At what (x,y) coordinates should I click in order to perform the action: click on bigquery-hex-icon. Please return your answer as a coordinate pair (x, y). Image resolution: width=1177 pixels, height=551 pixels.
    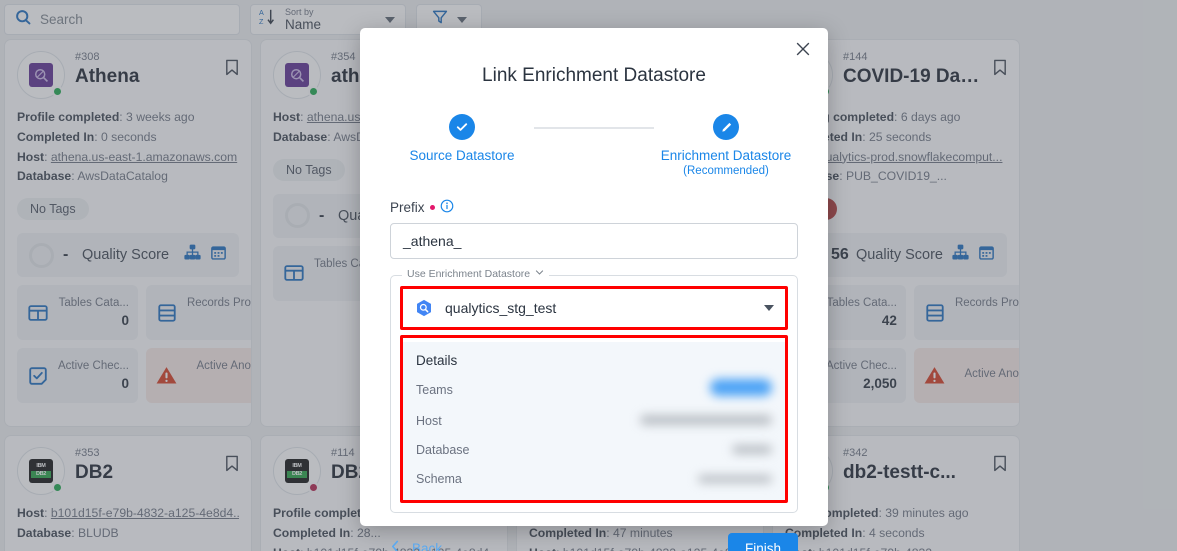
    Looking at the image, I should click on (424, 308).